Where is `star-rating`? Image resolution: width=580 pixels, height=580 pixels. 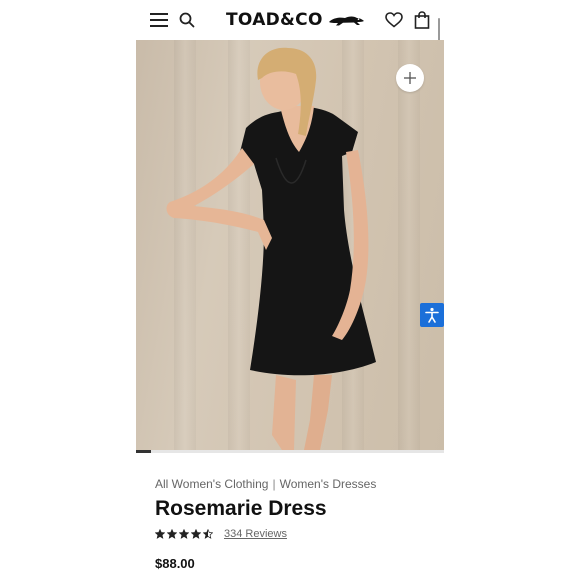
star-rating is located at coordinates (184, 534).